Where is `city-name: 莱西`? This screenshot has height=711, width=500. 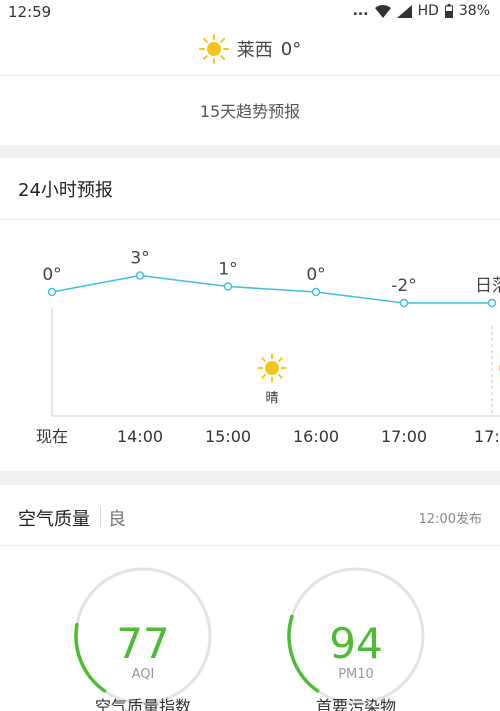 city-name: 莱西 is located at coordinates (254, 50).